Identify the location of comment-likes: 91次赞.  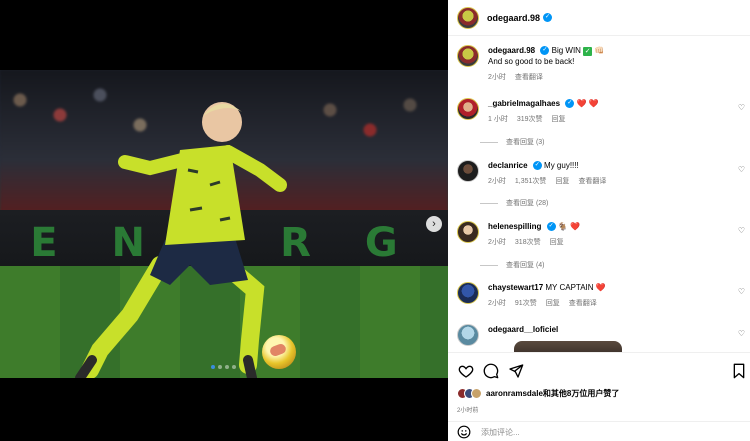
(526, 303).